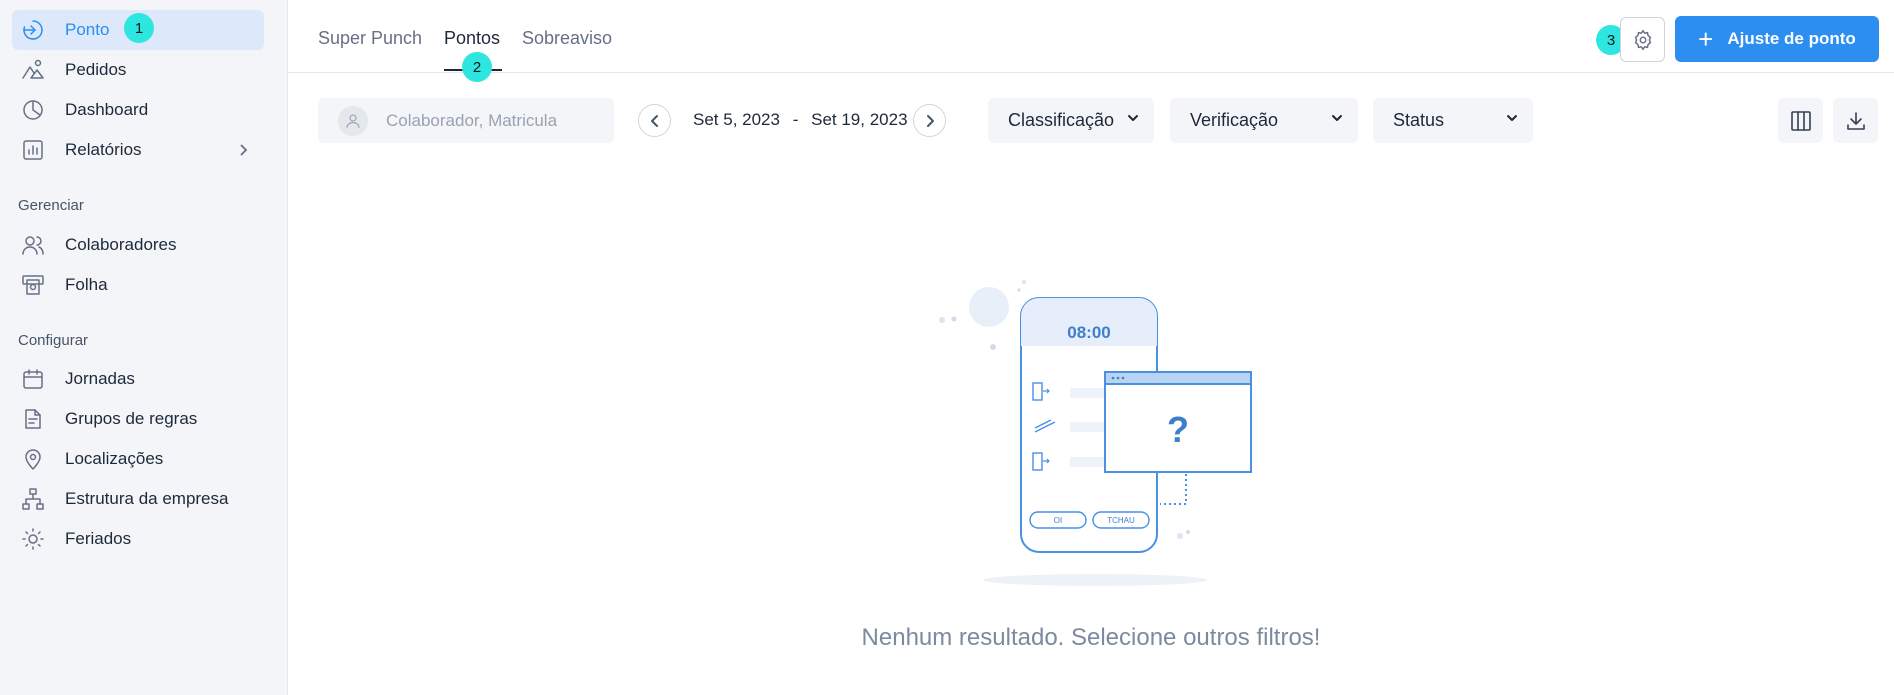 This screenshot has height=695, width=1894. Describe the element at coordinates (859, 119) in the screenshot. I see `date-end: Set 19, 2023` at that location.